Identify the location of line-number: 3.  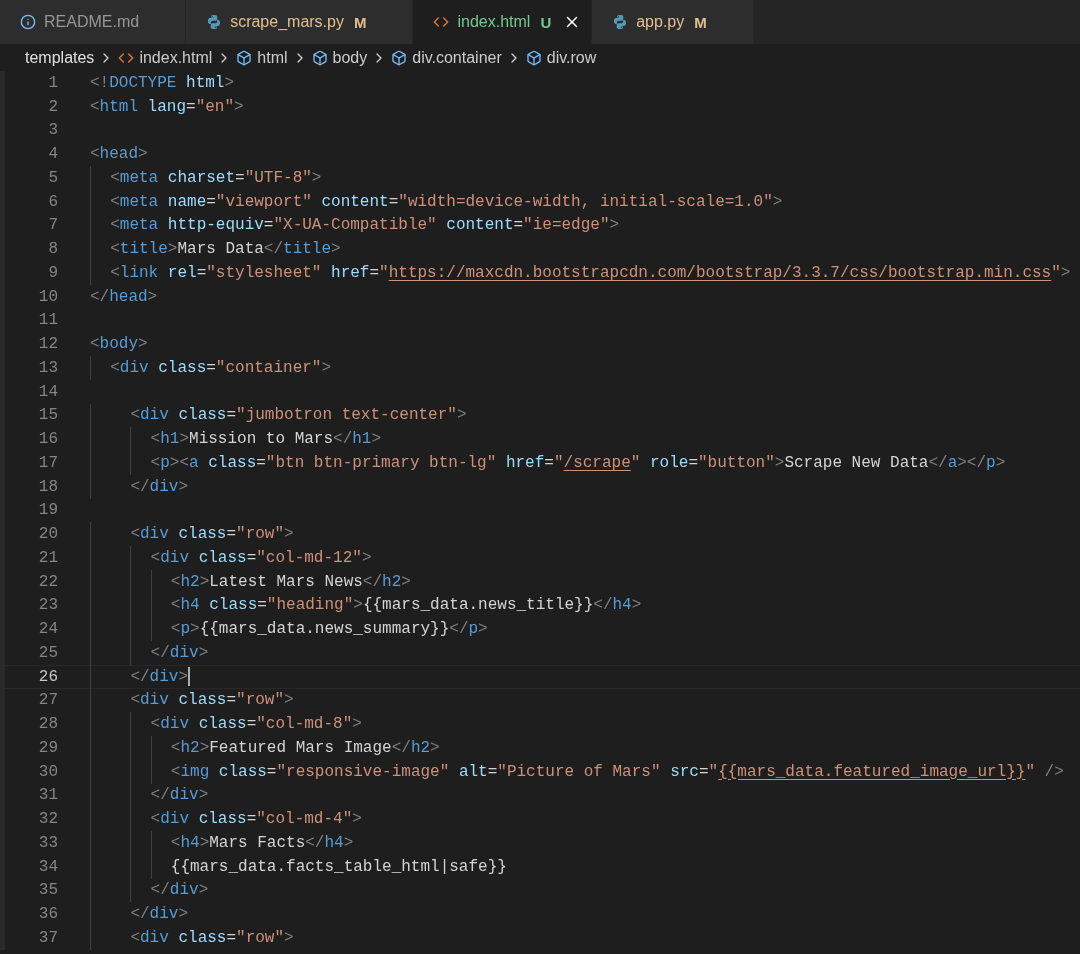
(53, 130).